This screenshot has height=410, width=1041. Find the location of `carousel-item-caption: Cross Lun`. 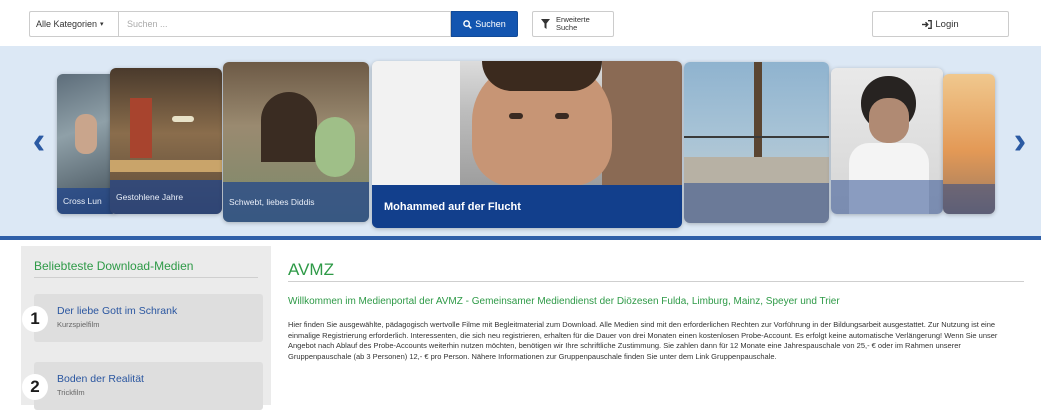

carousel-item-caption: Cross Lun is located at coordinates (87, 201).